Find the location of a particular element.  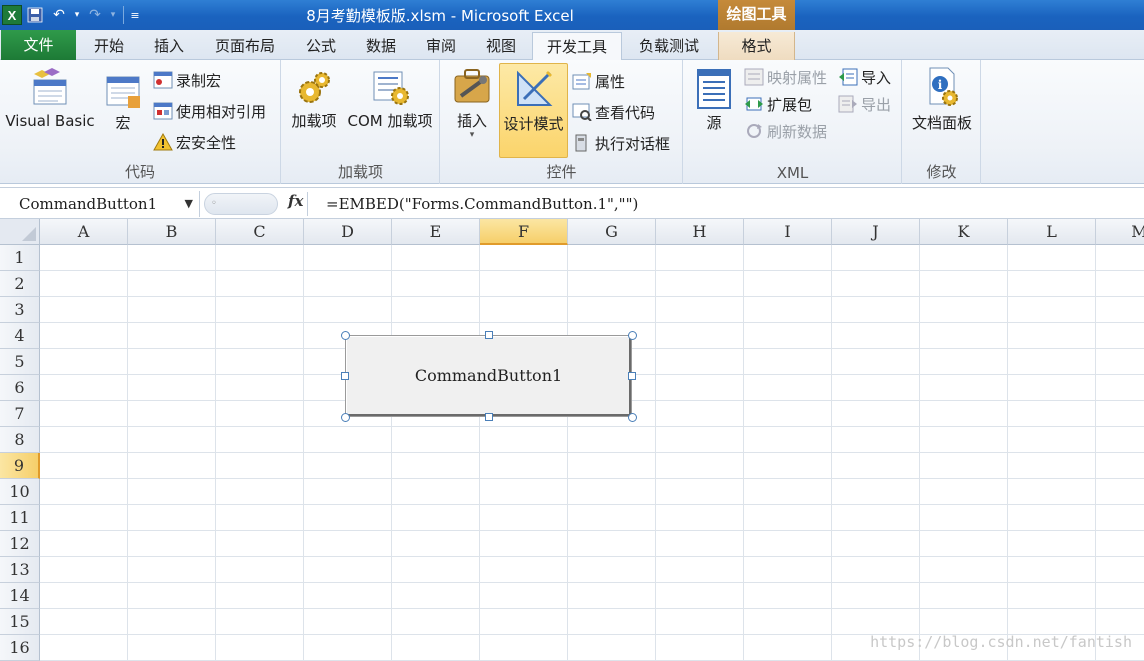

tab-format: 格式 is located at coordinates (756, 46).